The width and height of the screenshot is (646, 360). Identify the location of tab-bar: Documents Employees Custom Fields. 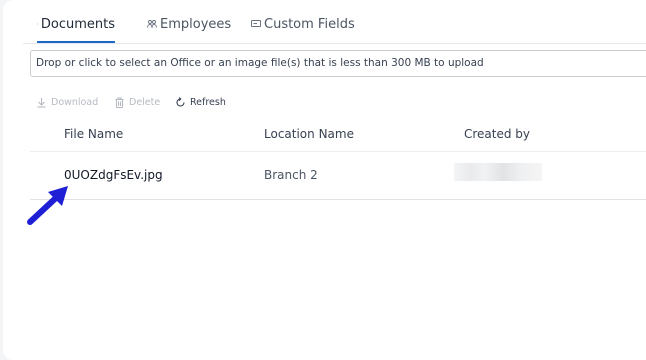
(334, 22).